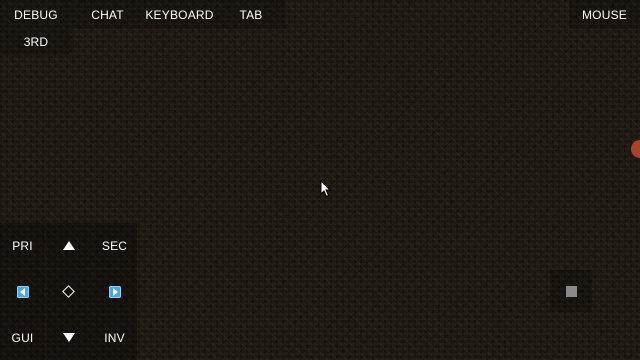 Image resolution: width=640 pixels, height=360 pixels. I want to click on secondary-button: SEC, so click(114, 245).